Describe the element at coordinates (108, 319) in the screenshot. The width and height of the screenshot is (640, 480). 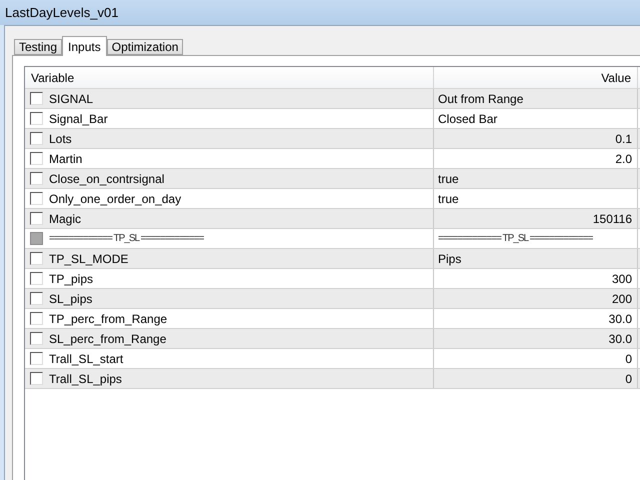
I see `variable-name: TP_perc_from_Range` at that location.